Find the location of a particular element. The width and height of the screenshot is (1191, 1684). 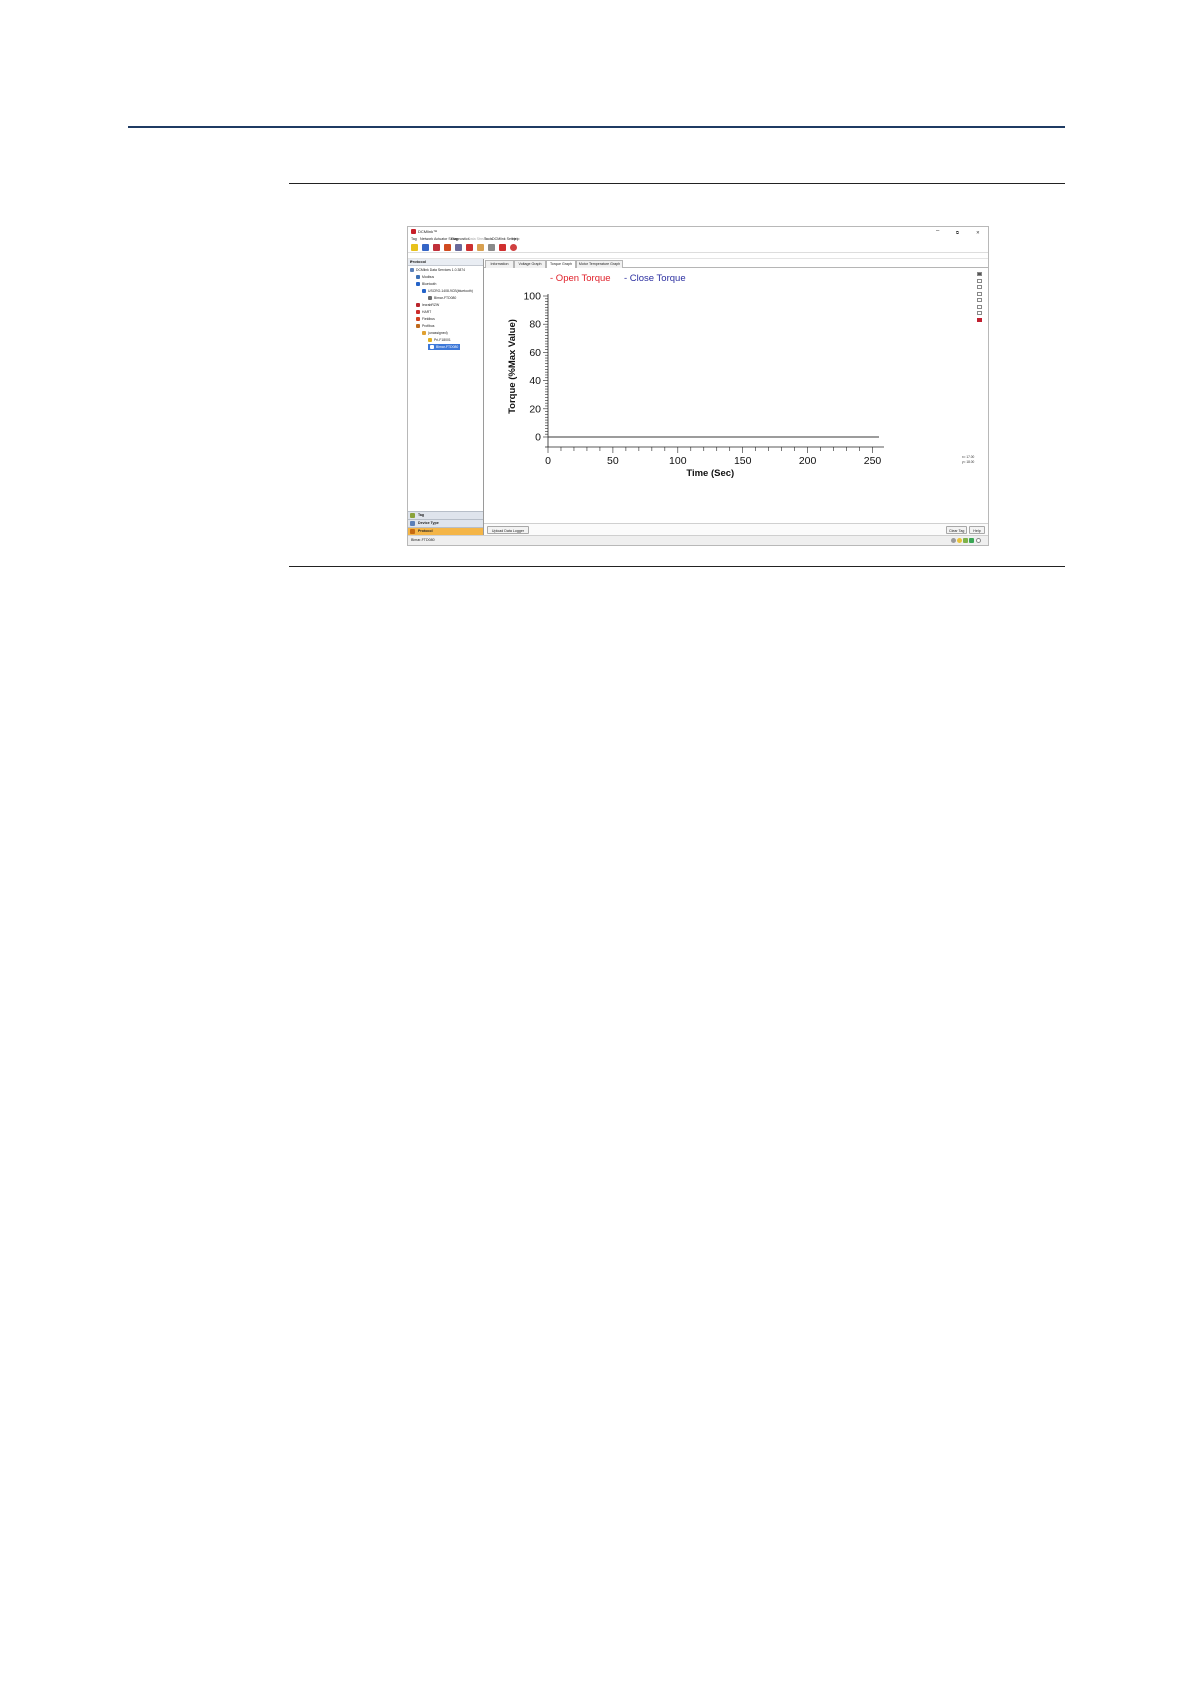

network-icon is located at coordinates (412, 270).